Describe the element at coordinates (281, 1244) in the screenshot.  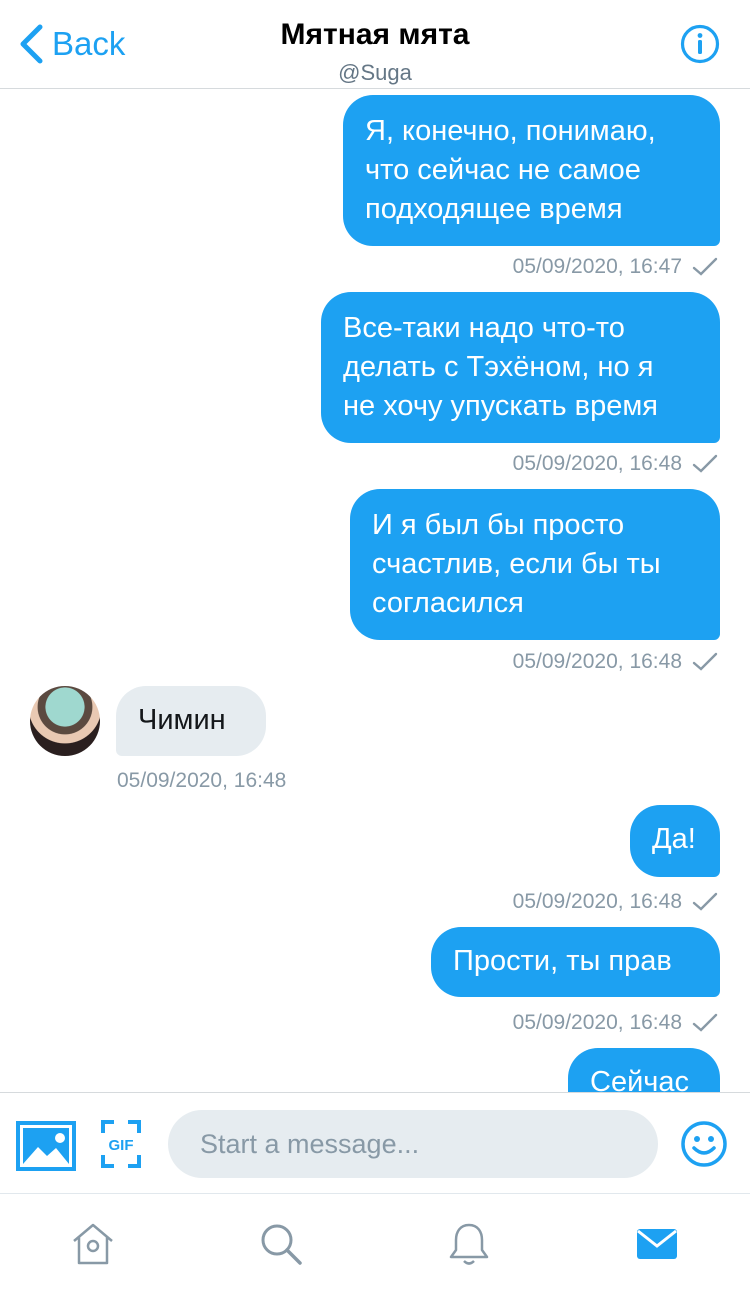
I see `search-icon` at that location.